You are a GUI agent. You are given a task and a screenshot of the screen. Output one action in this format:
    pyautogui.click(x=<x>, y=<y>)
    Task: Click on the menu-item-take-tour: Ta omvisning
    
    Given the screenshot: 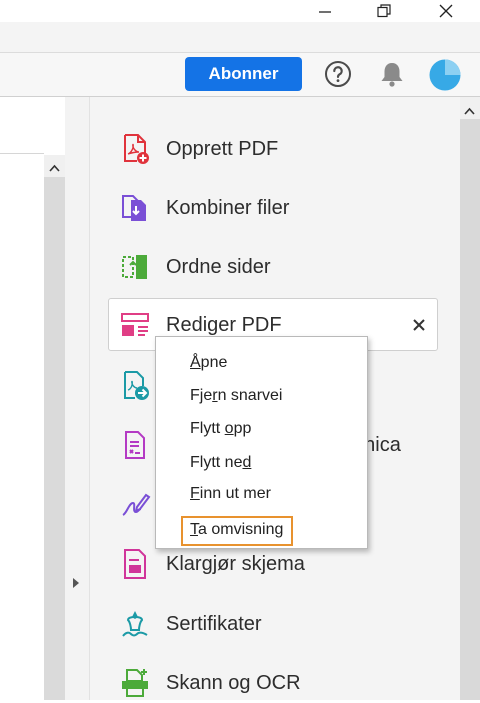 What is the action you would take?
    pyautogui.click(x=236, y=530)
    